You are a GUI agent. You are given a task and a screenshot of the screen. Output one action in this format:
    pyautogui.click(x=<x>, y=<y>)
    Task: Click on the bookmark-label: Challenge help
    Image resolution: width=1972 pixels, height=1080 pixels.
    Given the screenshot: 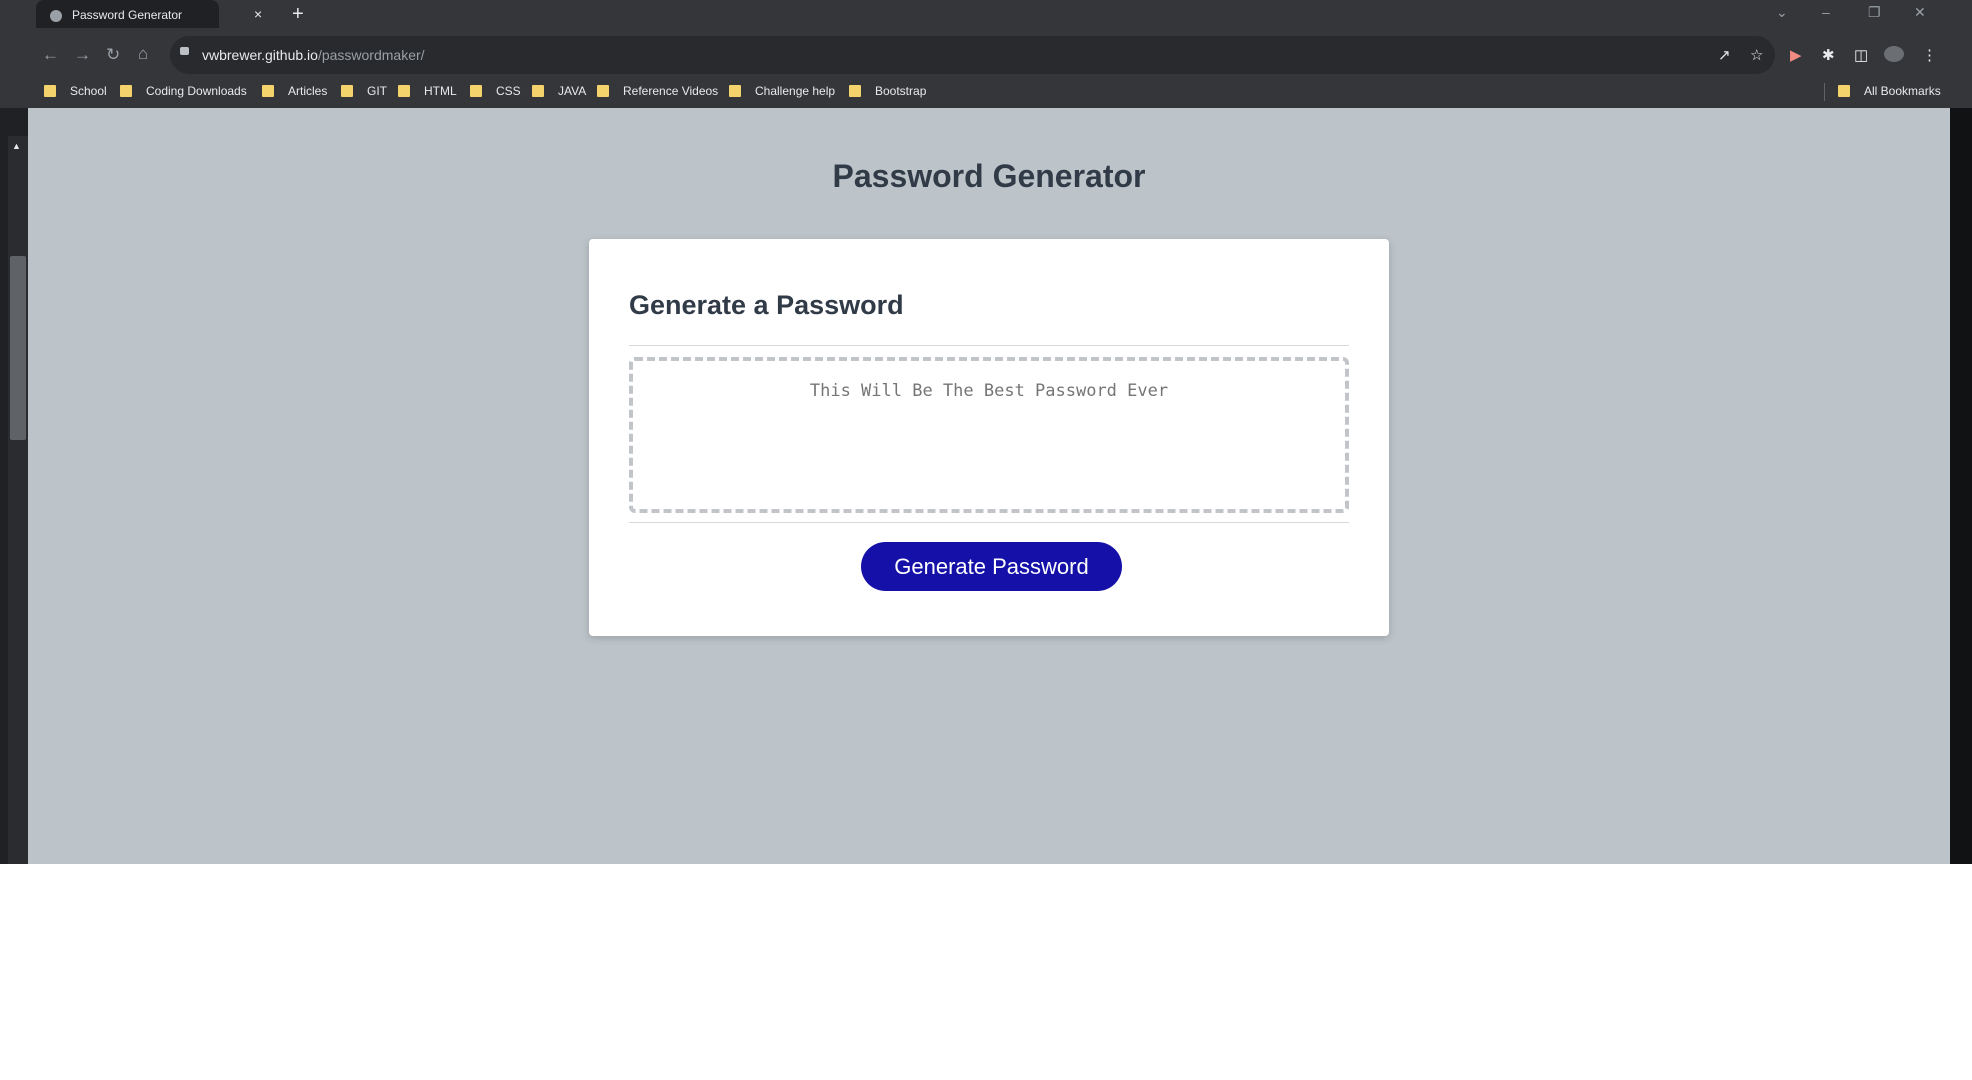 What is the action you would take?
    pyautogui.click(x=795, y=91)
    